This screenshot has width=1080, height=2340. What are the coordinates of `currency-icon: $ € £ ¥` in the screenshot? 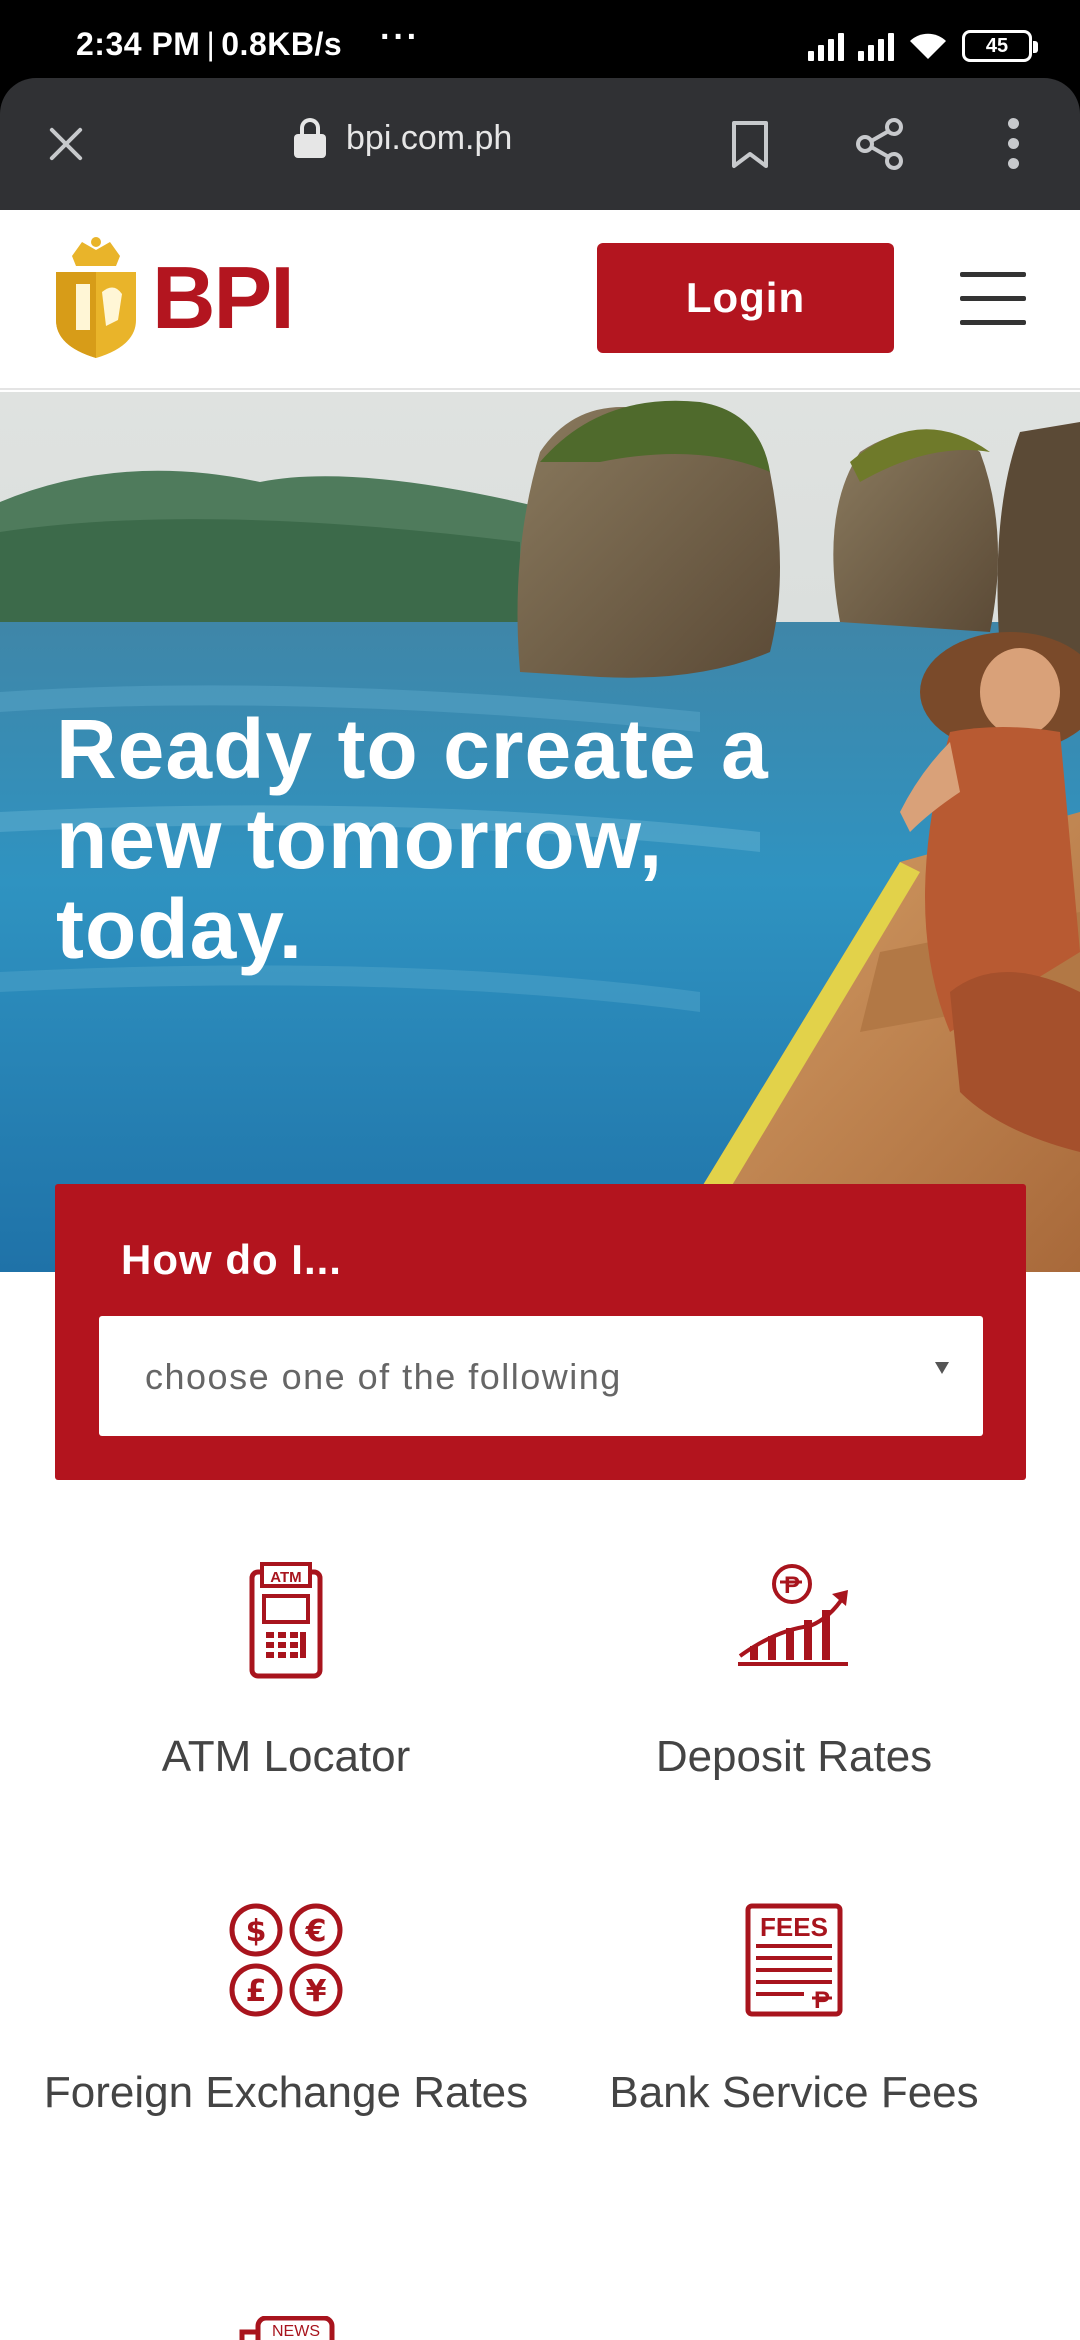 It's located at (286, 1960).